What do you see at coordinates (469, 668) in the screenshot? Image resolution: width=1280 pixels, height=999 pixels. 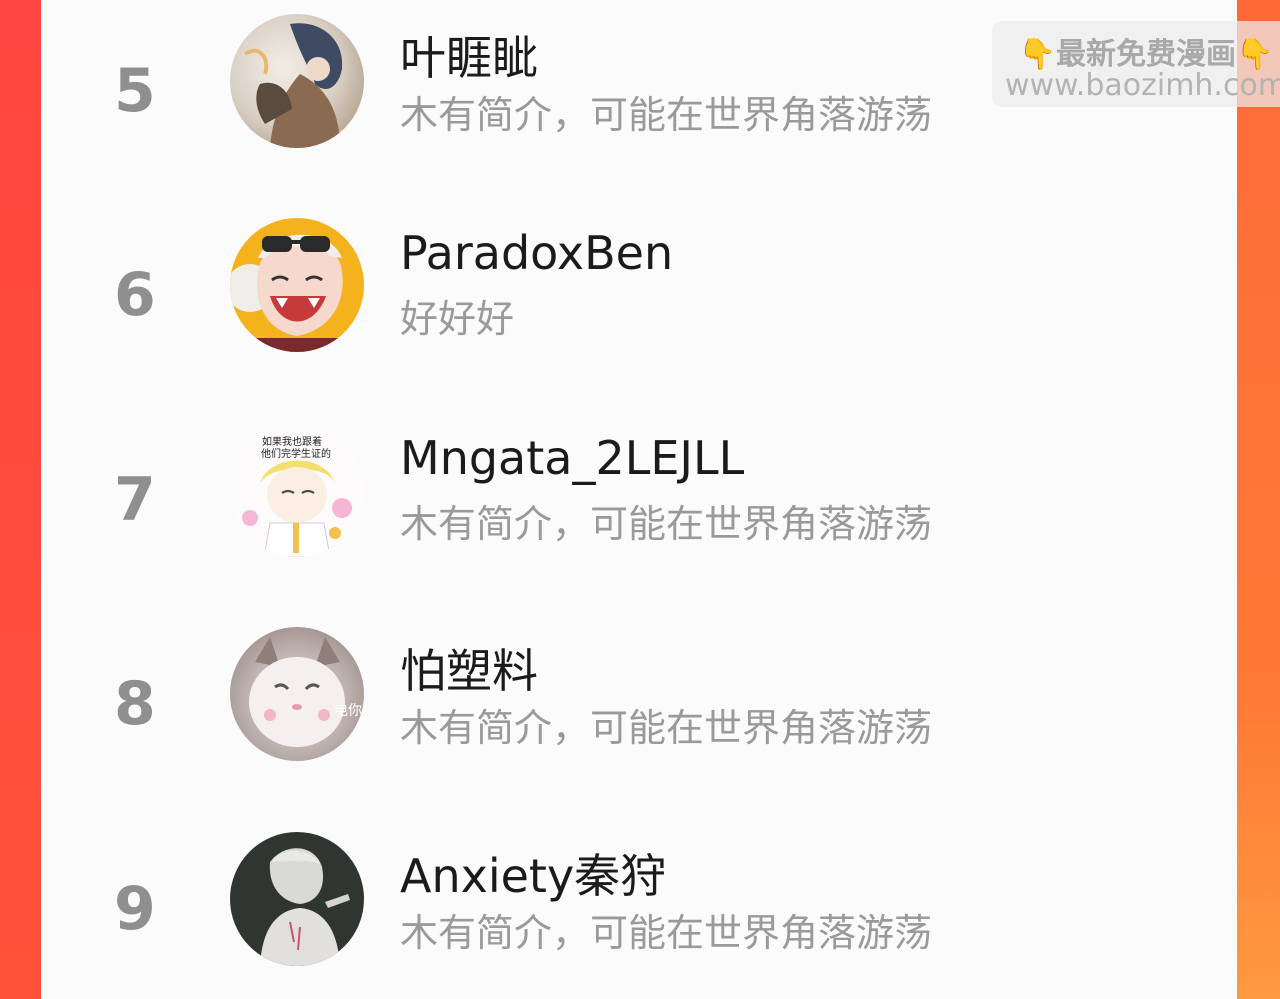 I see `user-name: 怕塑料` at bounding box center [469, 668].